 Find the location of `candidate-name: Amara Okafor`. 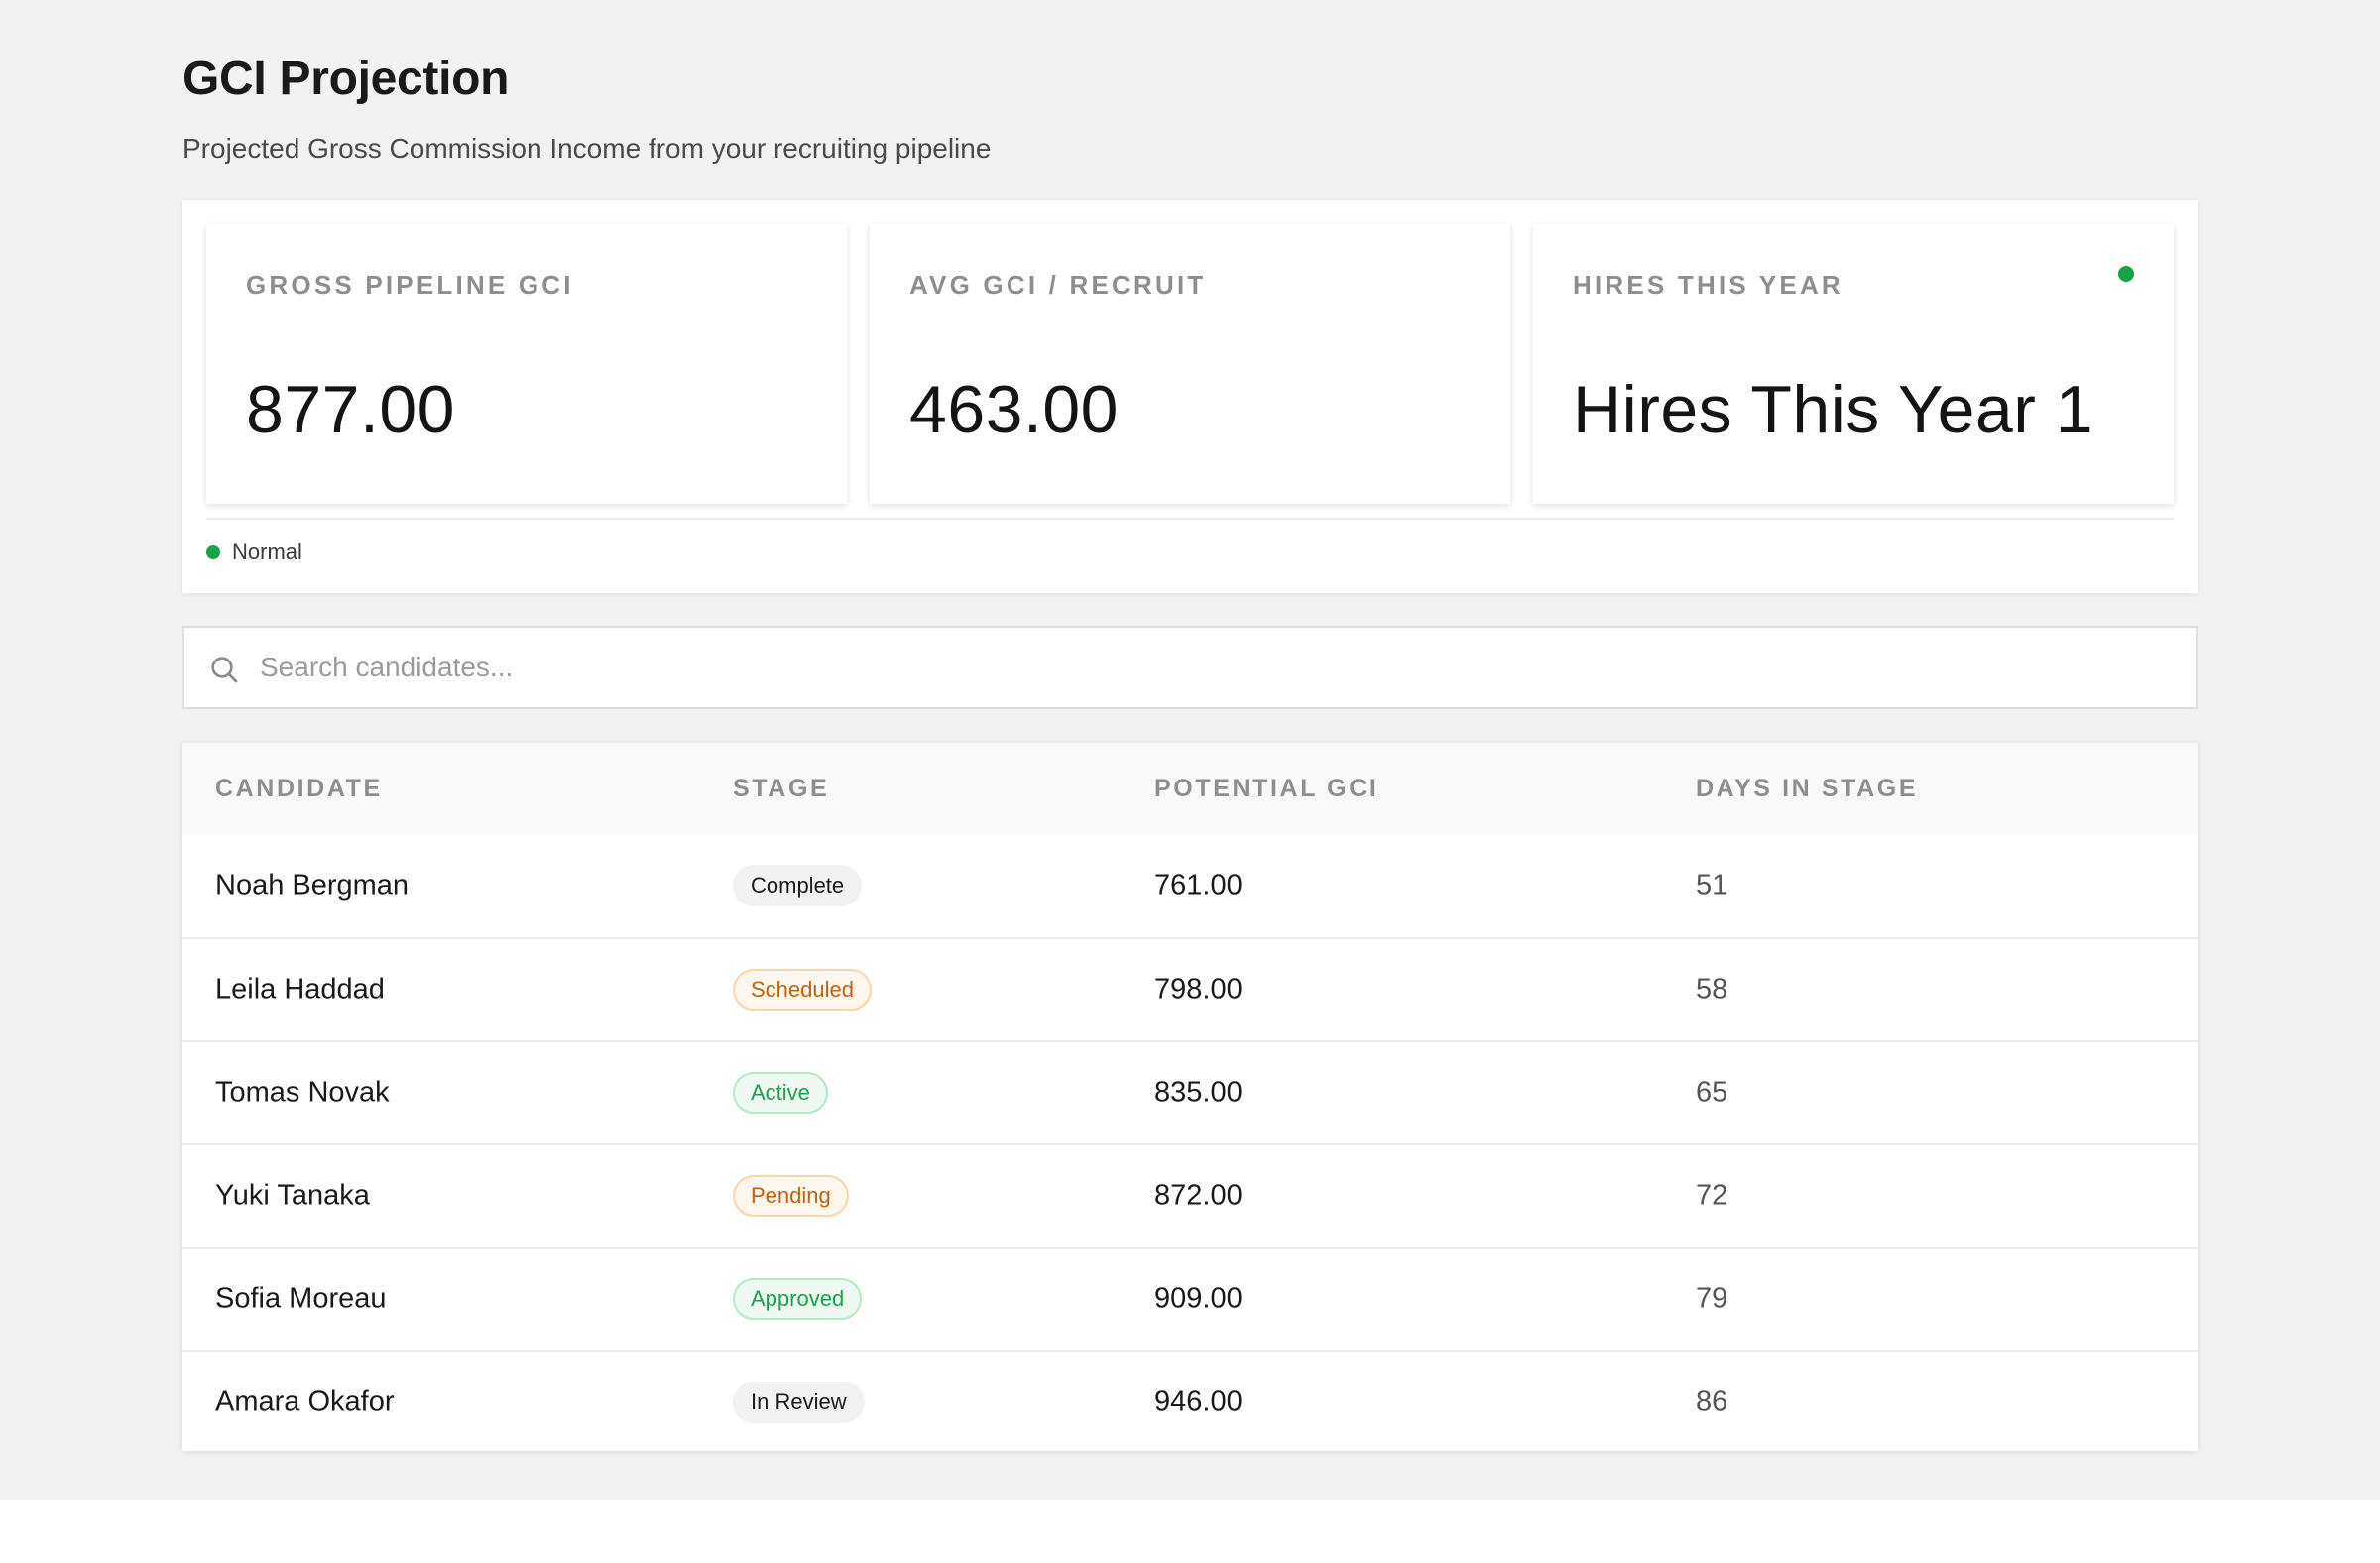

candidate-name: Amara Okafor is located at coordinates (305, 1401).